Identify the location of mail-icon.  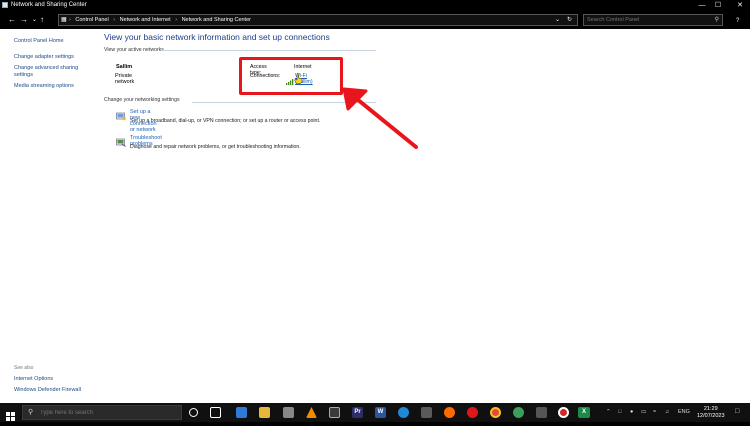
(288, 412).